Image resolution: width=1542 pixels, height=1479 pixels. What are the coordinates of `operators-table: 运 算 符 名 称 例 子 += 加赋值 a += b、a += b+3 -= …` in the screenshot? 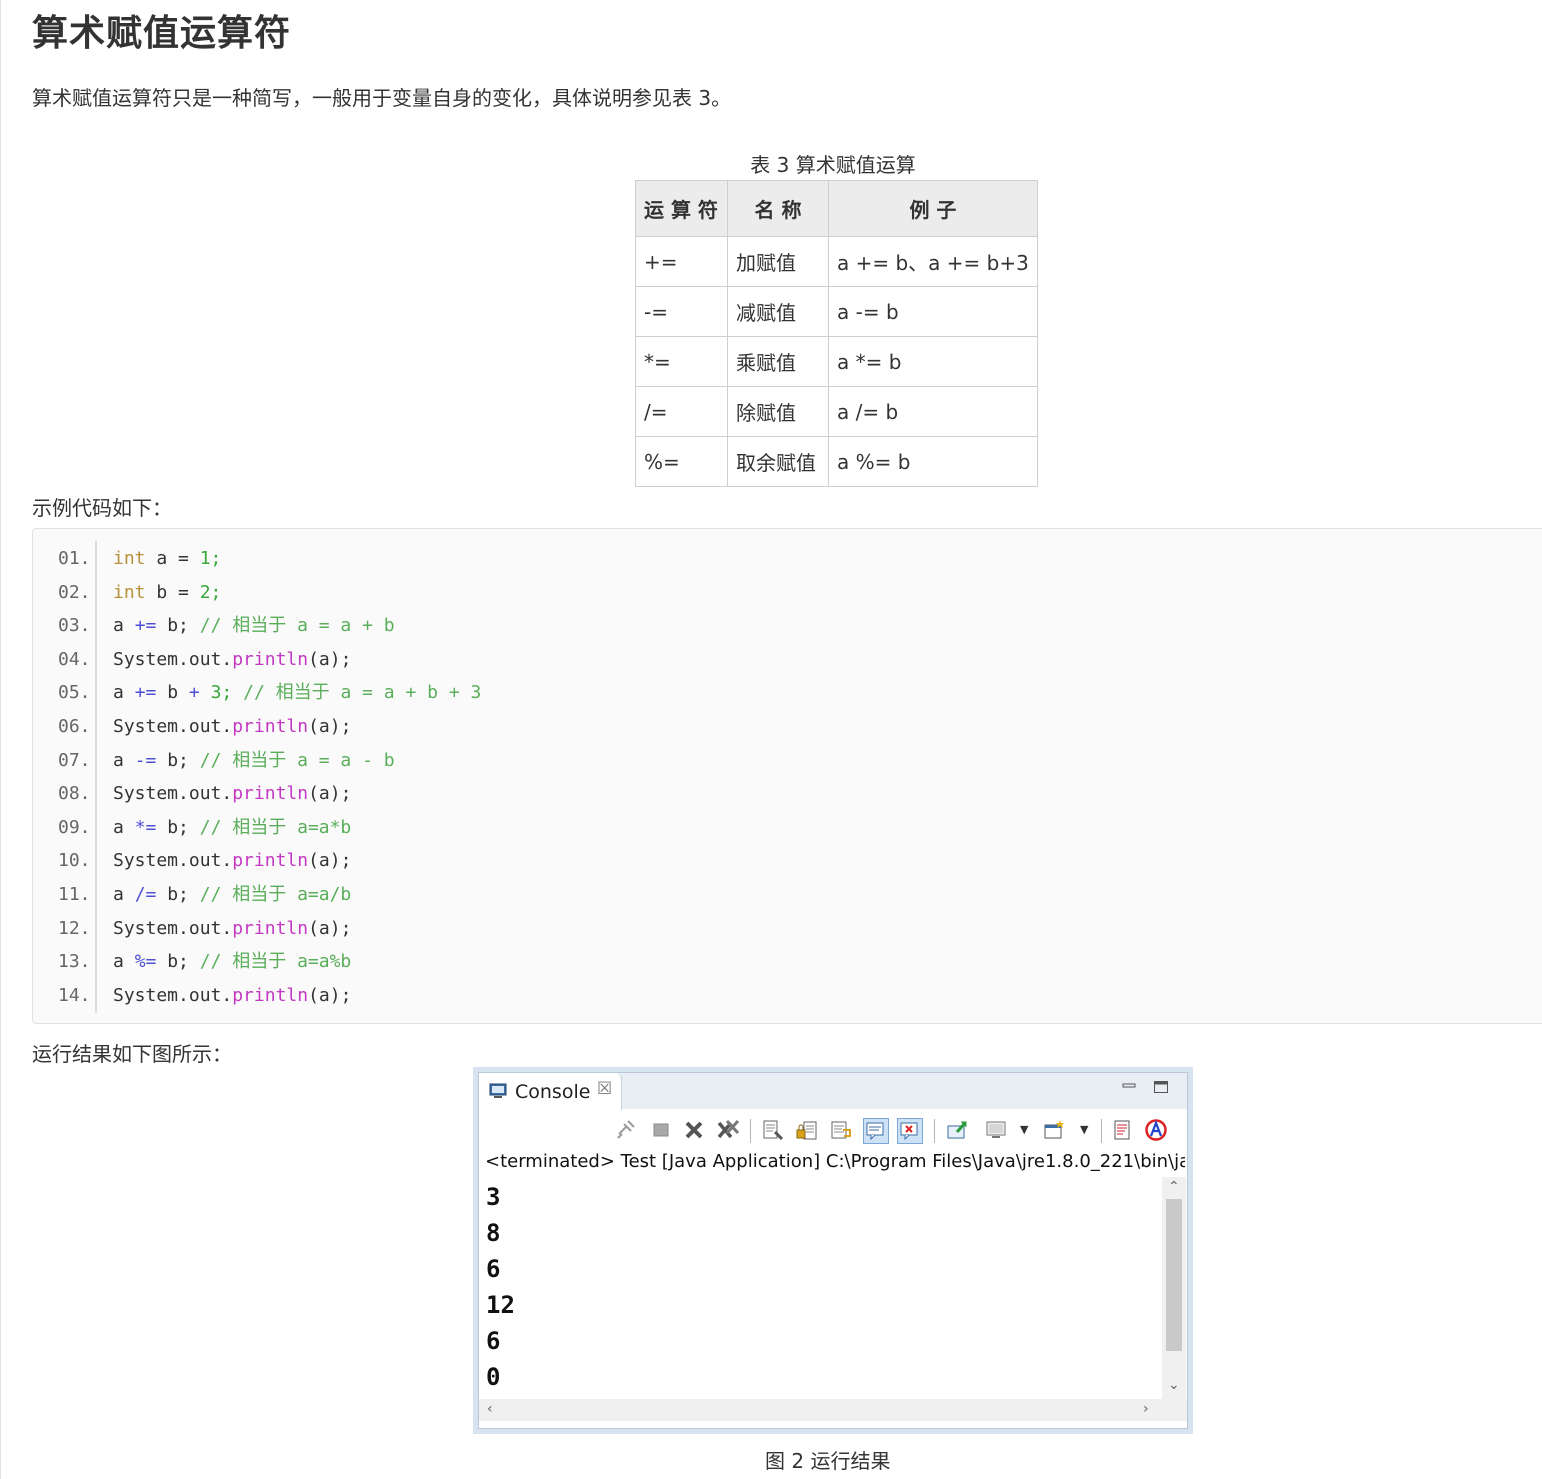 It's located at (836, 333).